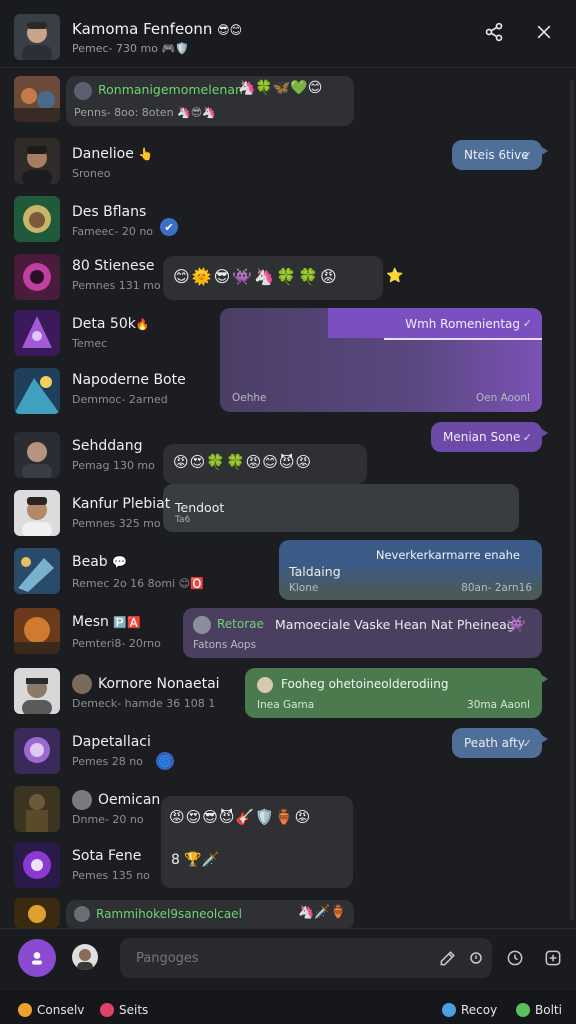  What do you see at coordinates (365, 684) in the screenshot?
I see `message-text: Fooheg ohetoineolderodiing` at bounding box center [365, 684].